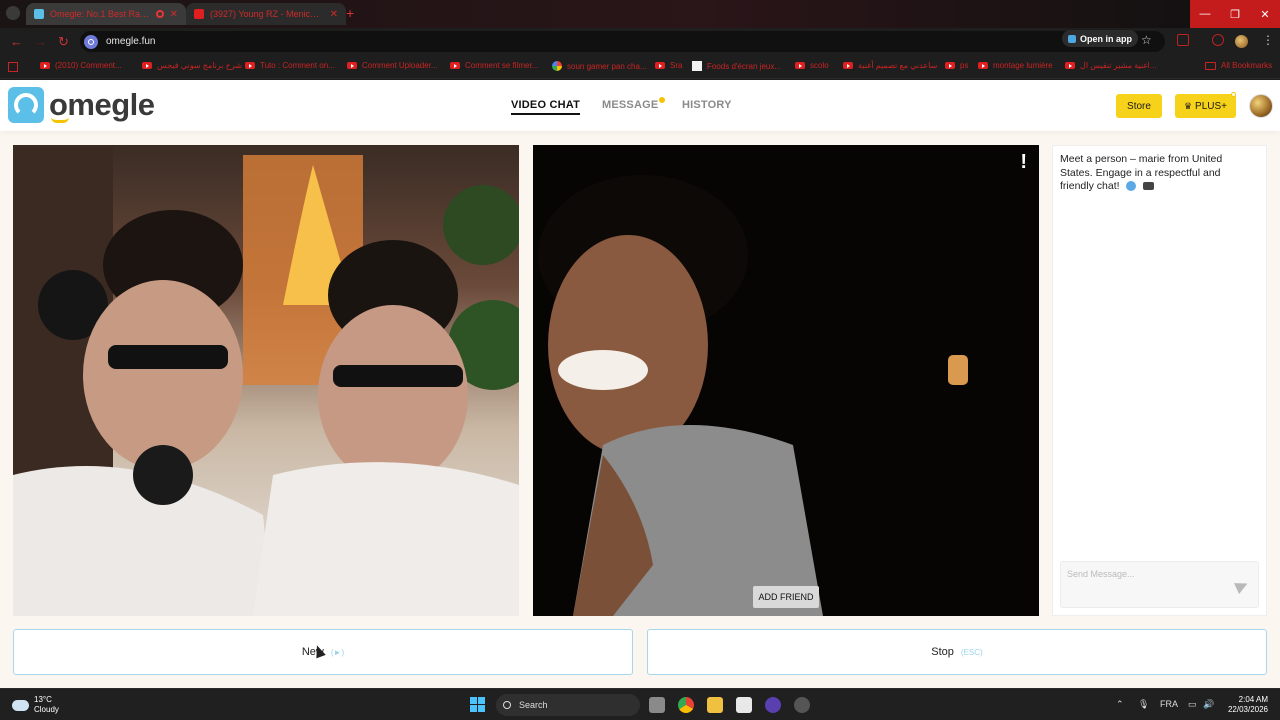  I want to click on browser-toolbar: ← → ↻ omegle.fun Open in app ☆ ⋮, so click(640, 41).